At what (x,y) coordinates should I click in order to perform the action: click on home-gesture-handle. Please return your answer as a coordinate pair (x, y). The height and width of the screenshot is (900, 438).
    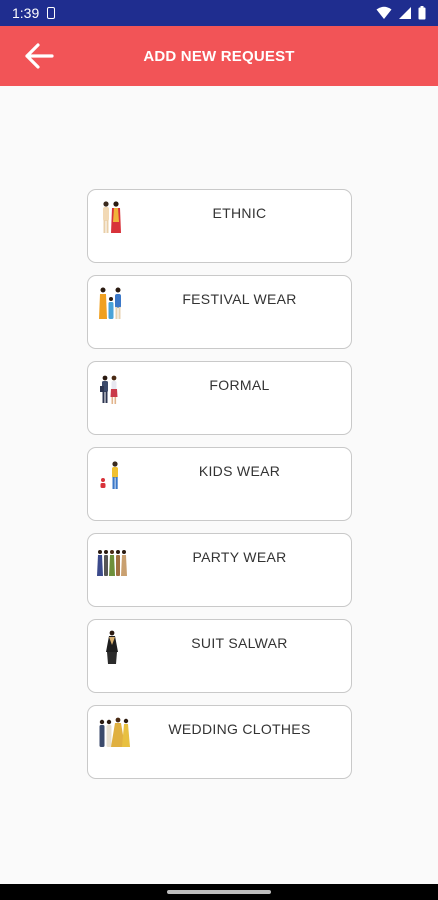
    Looking at the image, I should click on (219, 892).